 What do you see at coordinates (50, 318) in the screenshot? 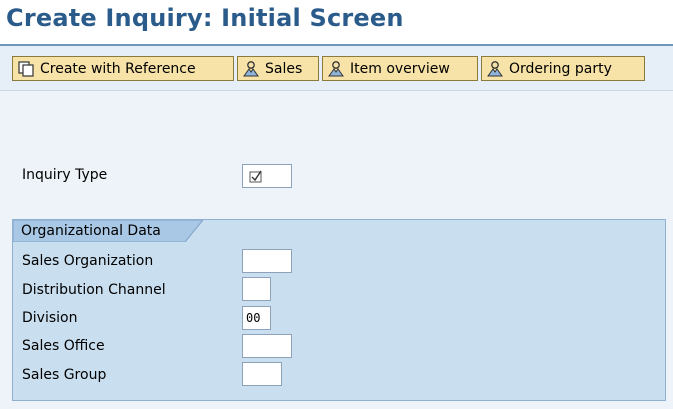
I see `division-label: Division` at bounding box center [50, 318].